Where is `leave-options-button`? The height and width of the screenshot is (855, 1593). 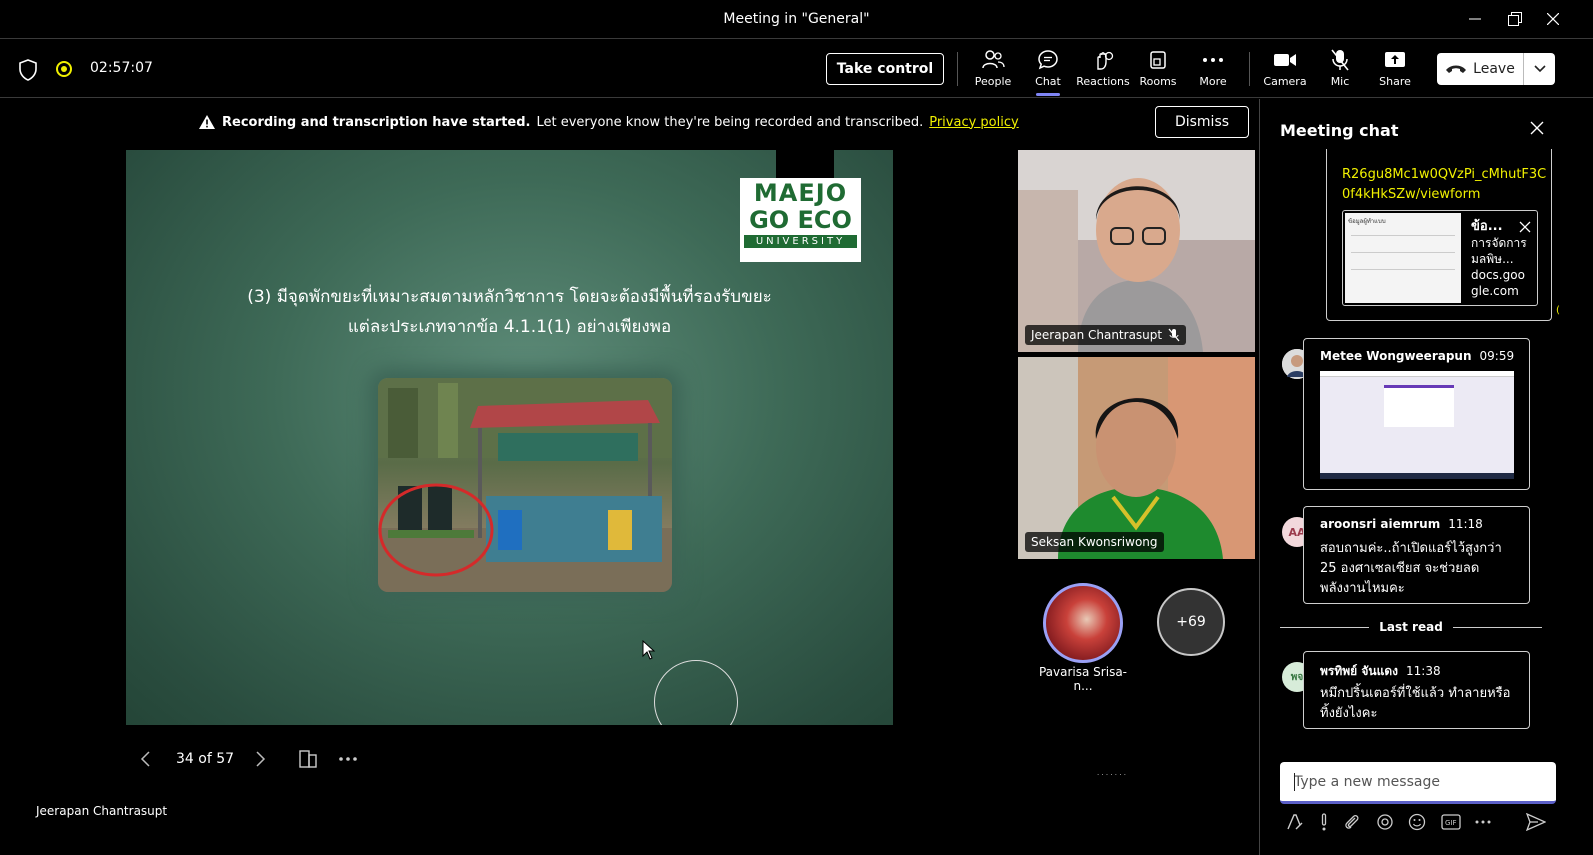 leave-options-button is located at coordinates (1539, 69).